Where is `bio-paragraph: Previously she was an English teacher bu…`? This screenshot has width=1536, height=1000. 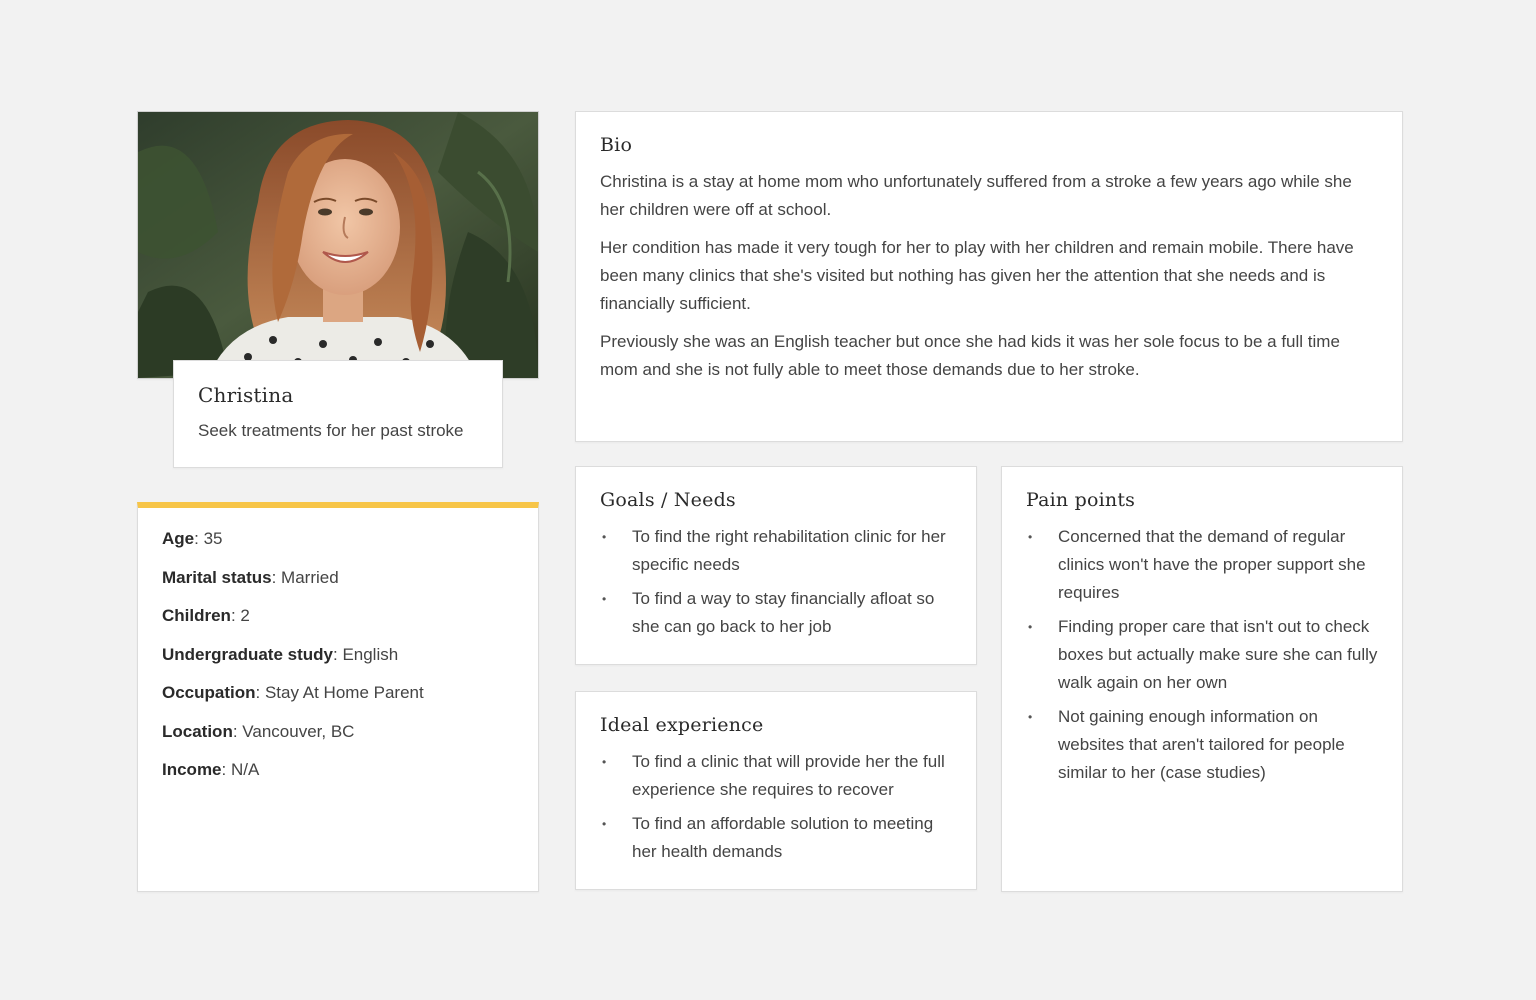 bio-paragraph: Previously she was an English teacher bu… is located at coordinates (970, 355).